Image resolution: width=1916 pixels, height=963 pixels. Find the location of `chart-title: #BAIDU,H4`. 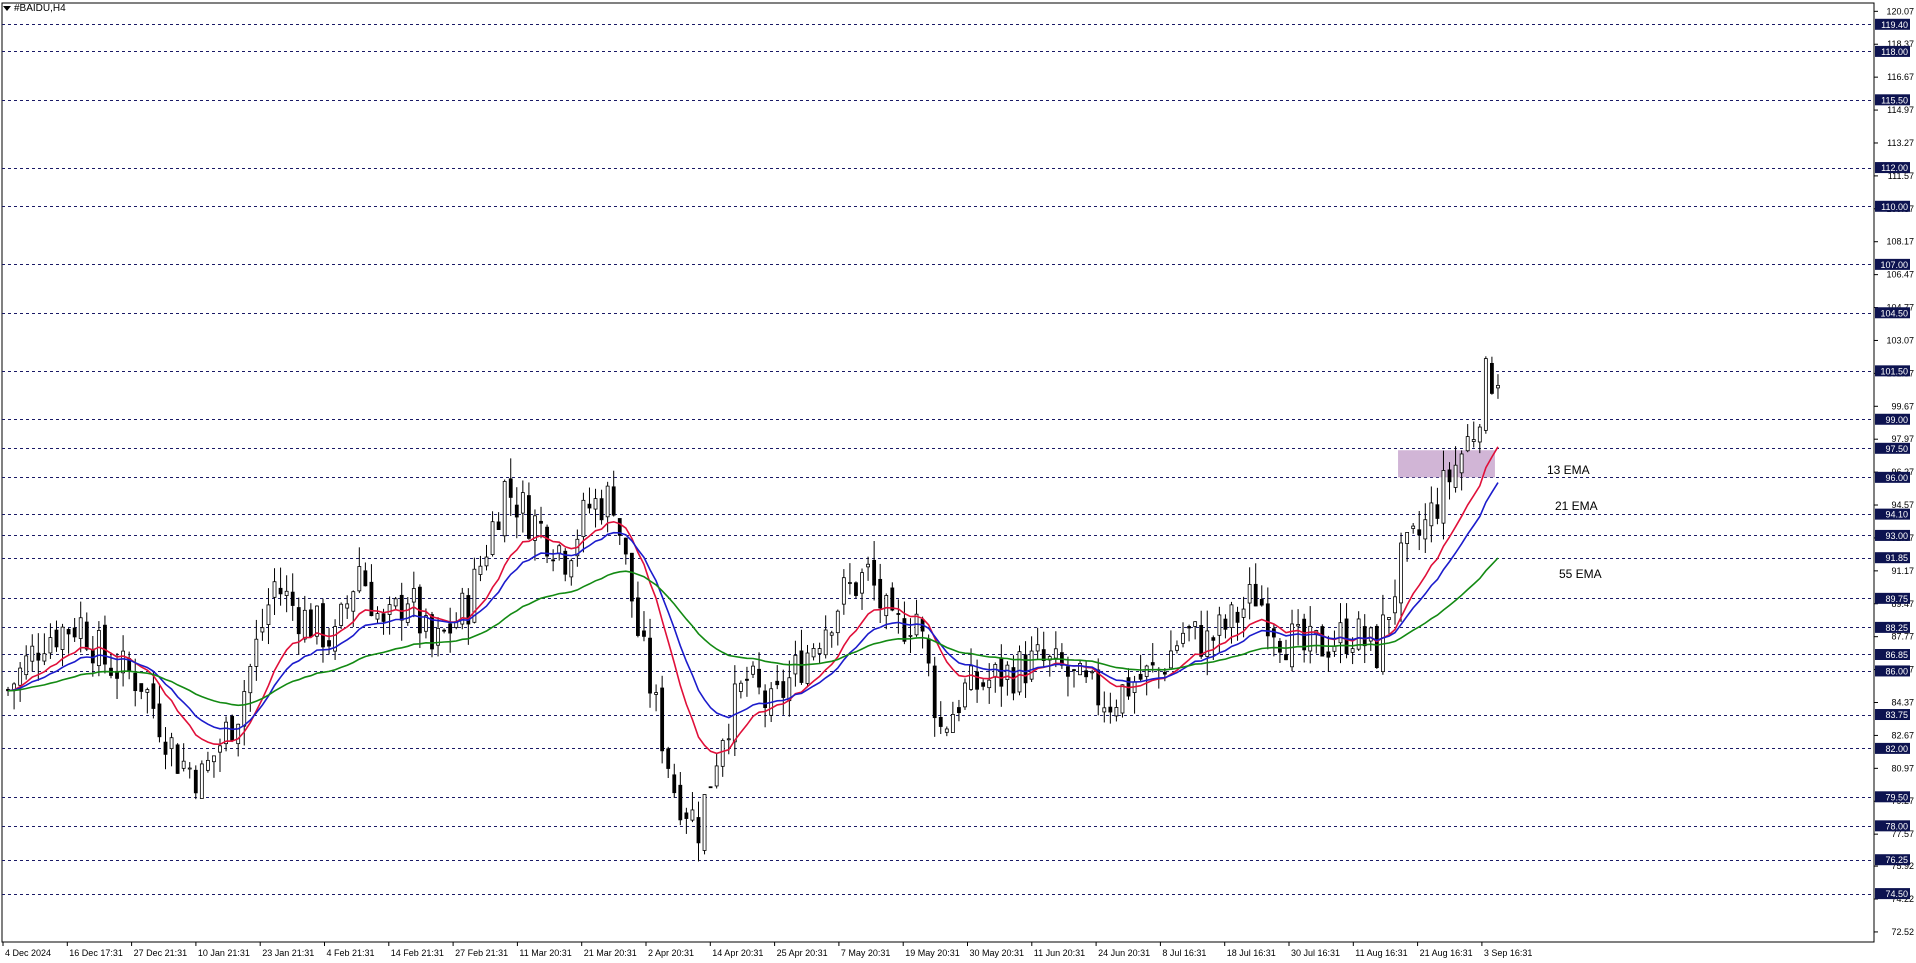

chart-title: #BAIDU,H4 is located at coordinates (34, 8).